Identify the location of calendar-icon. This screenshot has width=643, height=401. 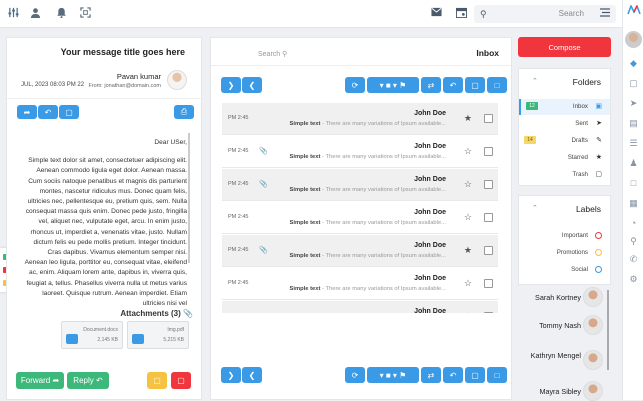
(461, 12).